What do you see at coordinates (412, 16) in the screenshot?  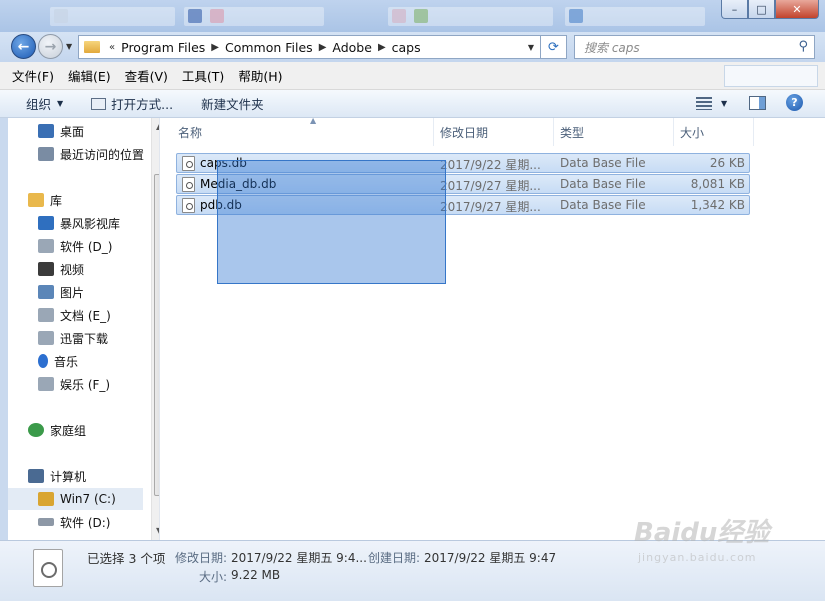 I see `title-bar: – □ ✕` at bounding box center [412, 16].